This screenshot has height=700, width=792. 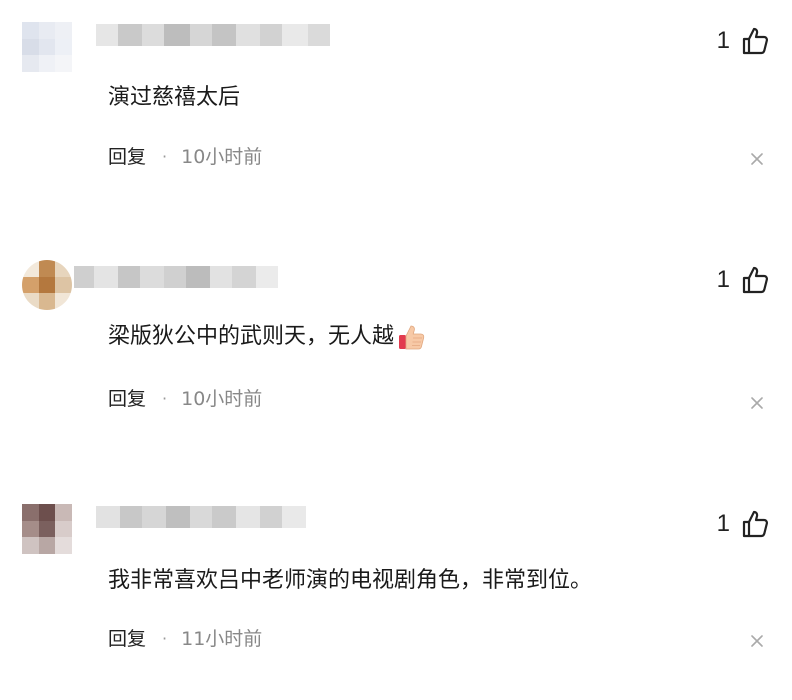 What do you see at coordinates (251, 336) in the screenshot?
I see `comment-body: 梁版狄公中的武则天，无人越` at bounding box center [251, 336].